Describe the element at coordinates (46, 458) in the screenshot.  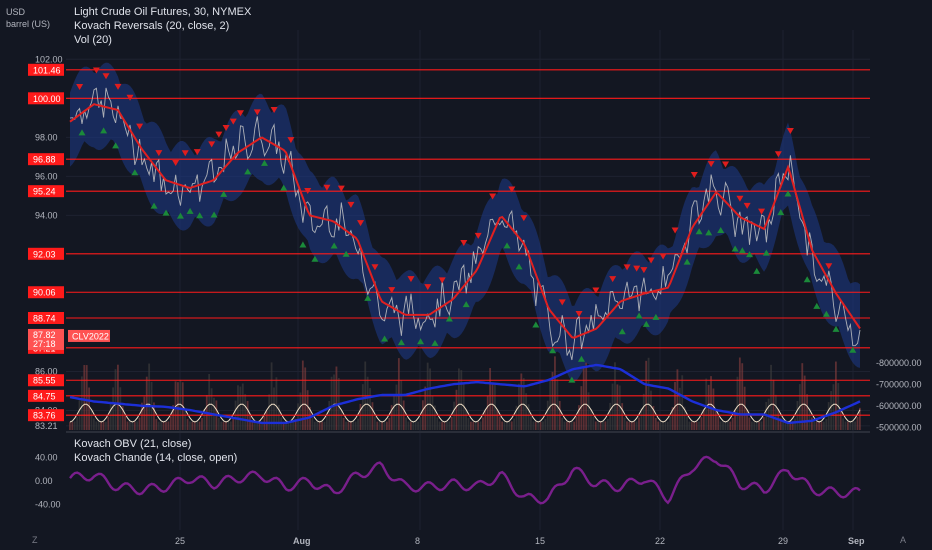
I see `osc-left-tick: 40.00` at that location.